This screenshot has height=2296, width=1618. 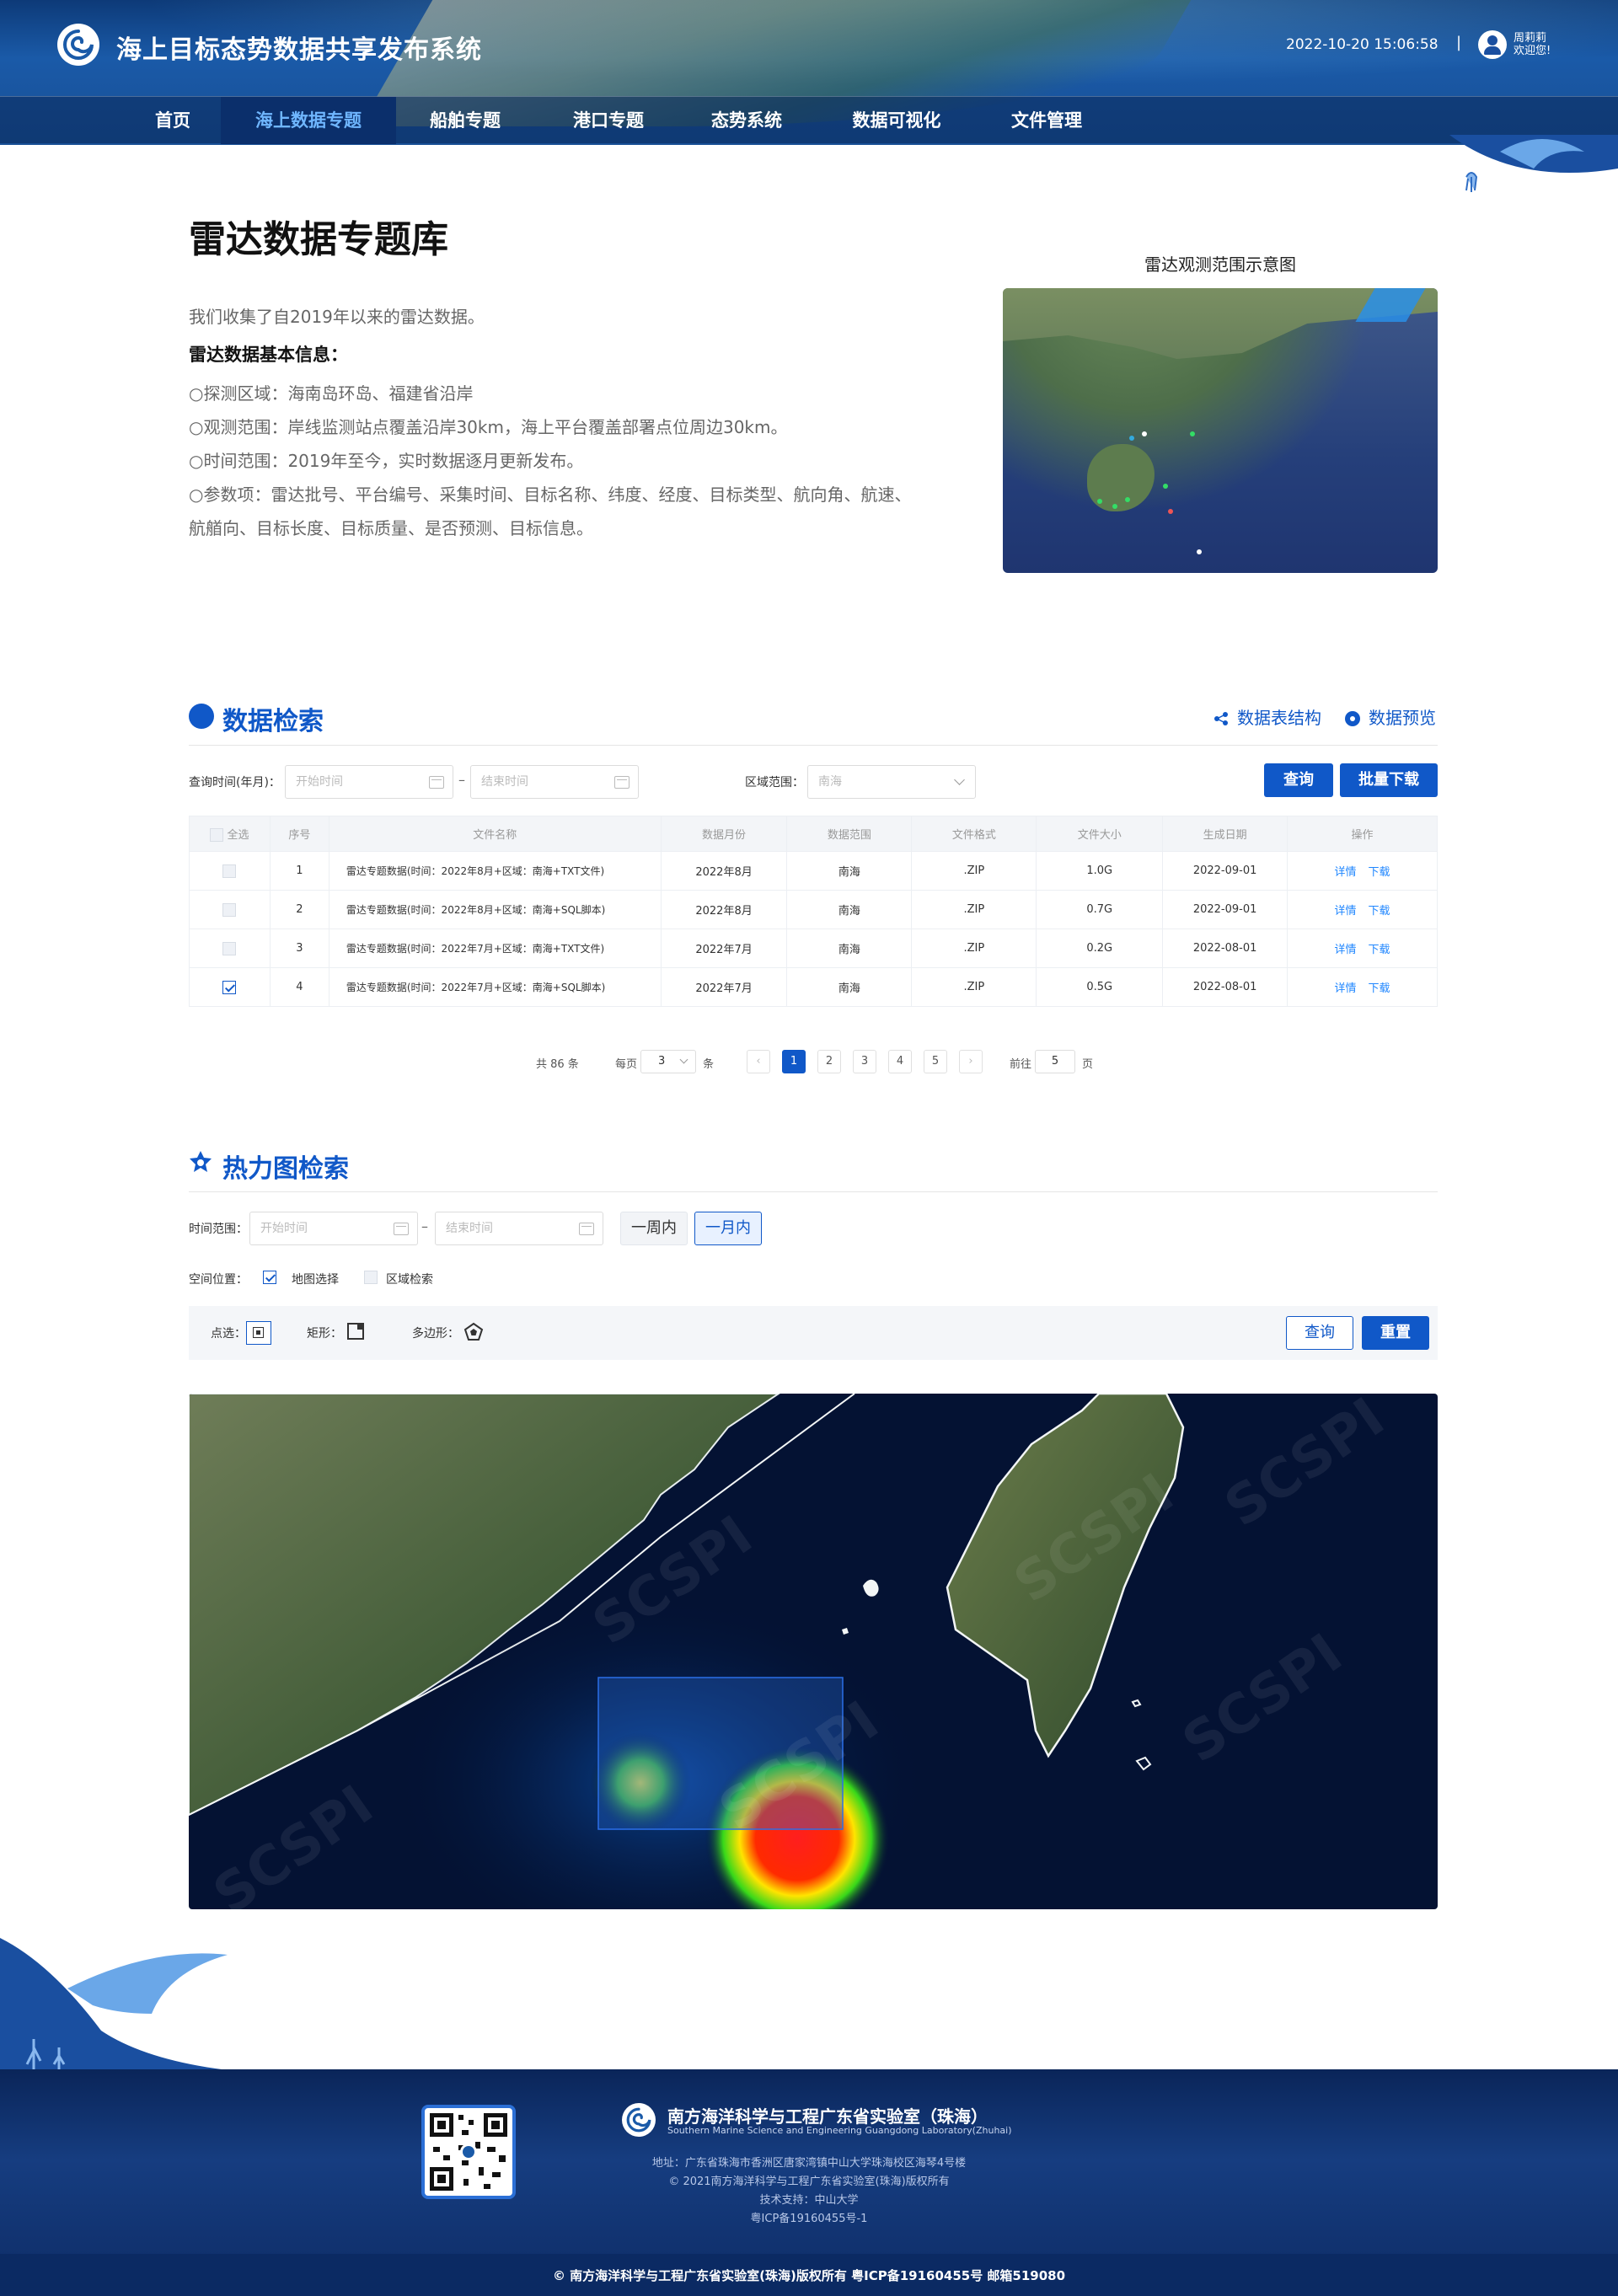 What do you see at coordinates (468, 2152) in the screenshot?
I see `qr-code-icon` at bounding box center [468, 2152].